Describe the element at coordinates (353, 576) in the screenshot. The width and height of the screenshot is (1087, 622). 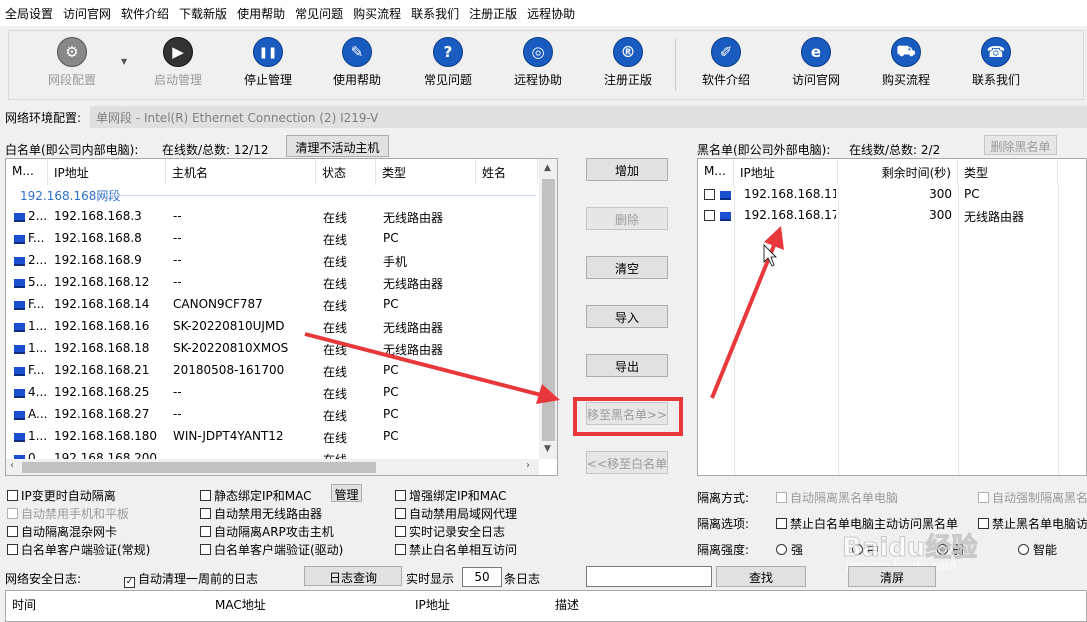
I see `log-query-button: 日志查询` at that location.